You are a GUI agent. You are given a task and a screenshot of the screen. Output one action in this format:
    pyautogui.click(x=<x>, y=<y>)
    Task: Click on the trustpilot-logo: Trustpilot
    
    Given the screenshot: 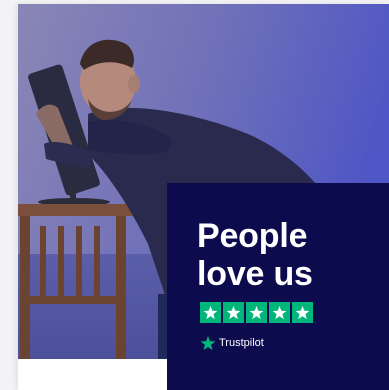 What is the action you would take?
    pyautogui.click(x=232, y=343)
    